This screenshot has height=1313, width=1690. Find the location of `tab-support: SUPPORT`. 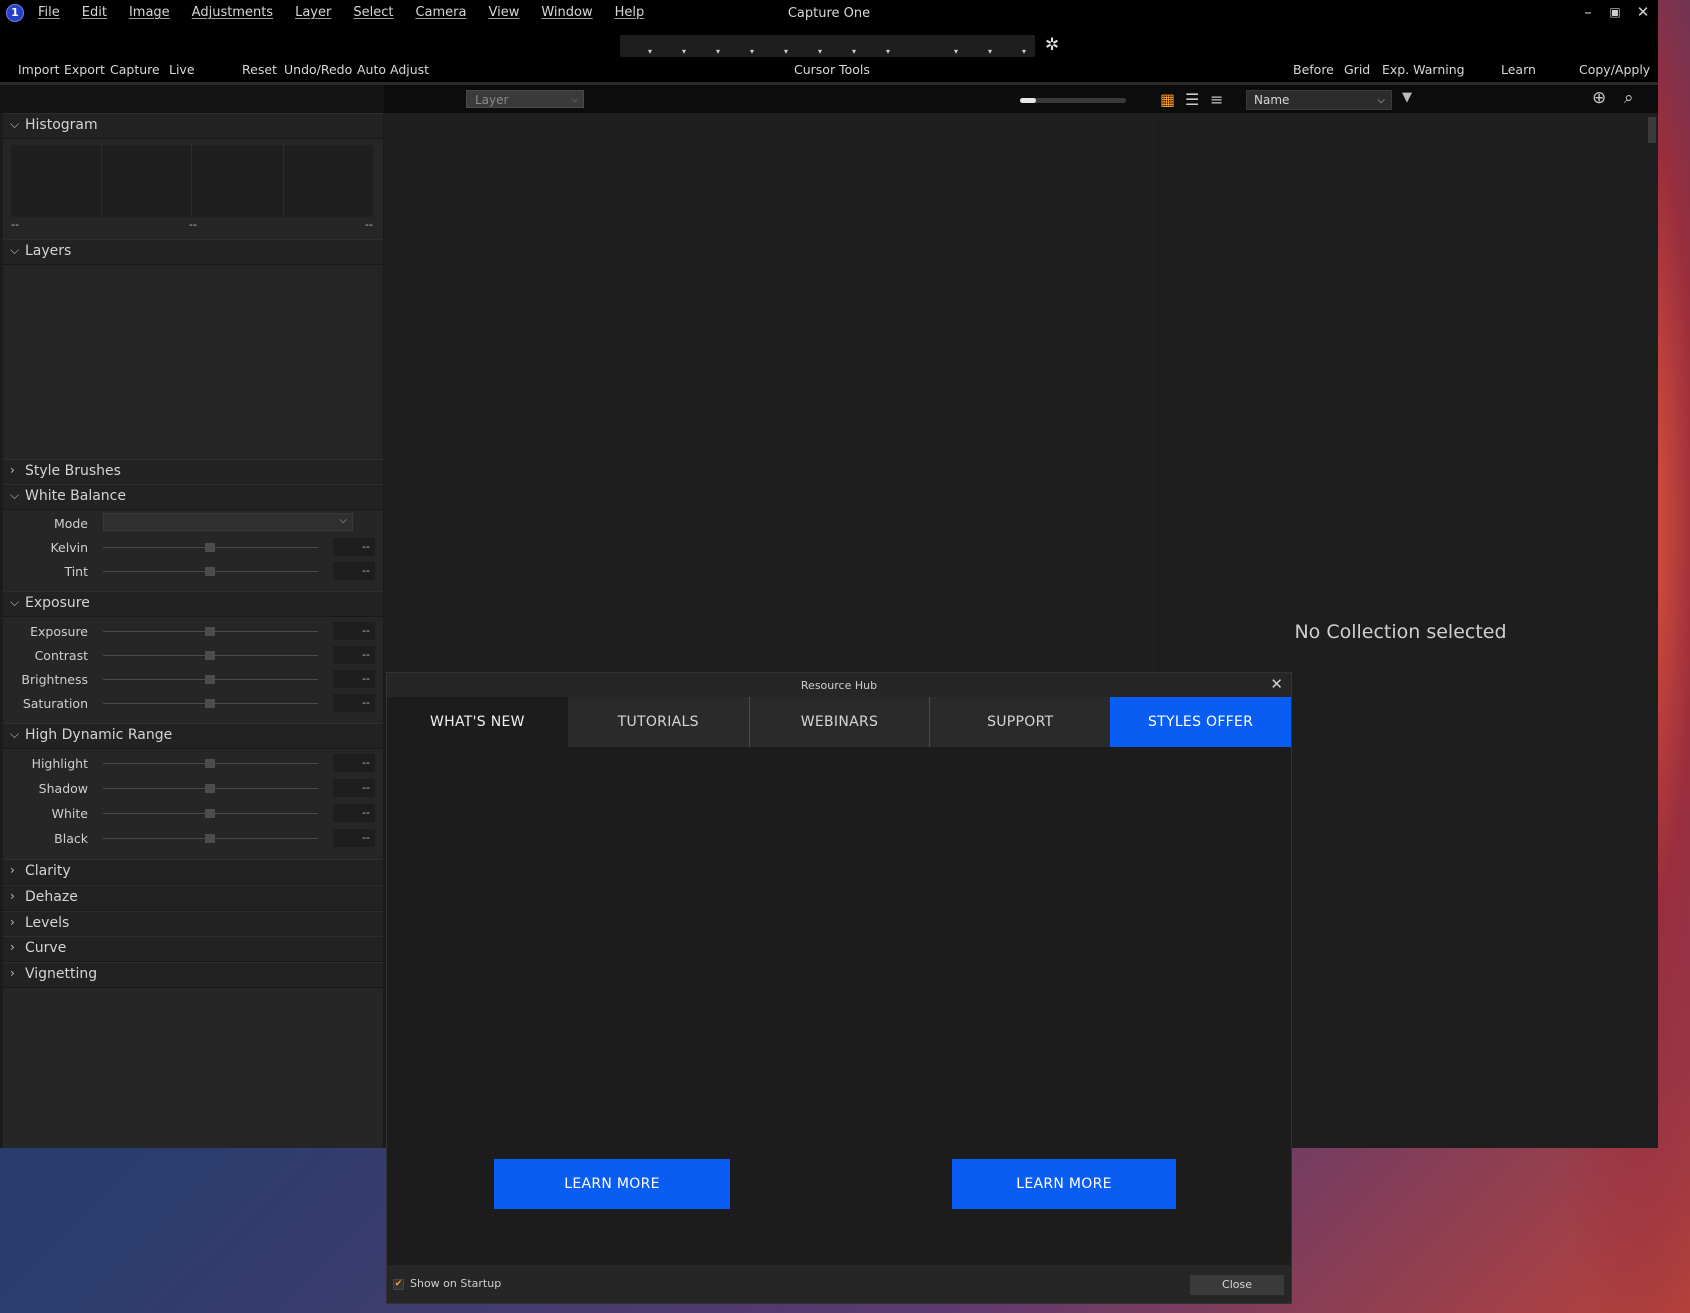

tab-support: SUPPORT is located at coordinates (1020, 722).